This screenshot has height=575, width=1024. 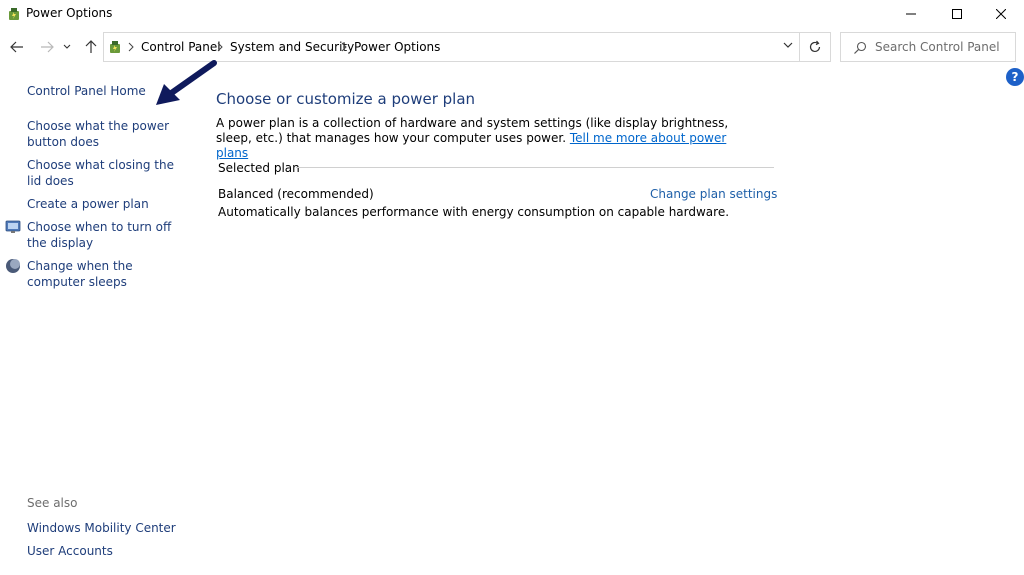 I want to click on back-button, so click(x=17, y=47).